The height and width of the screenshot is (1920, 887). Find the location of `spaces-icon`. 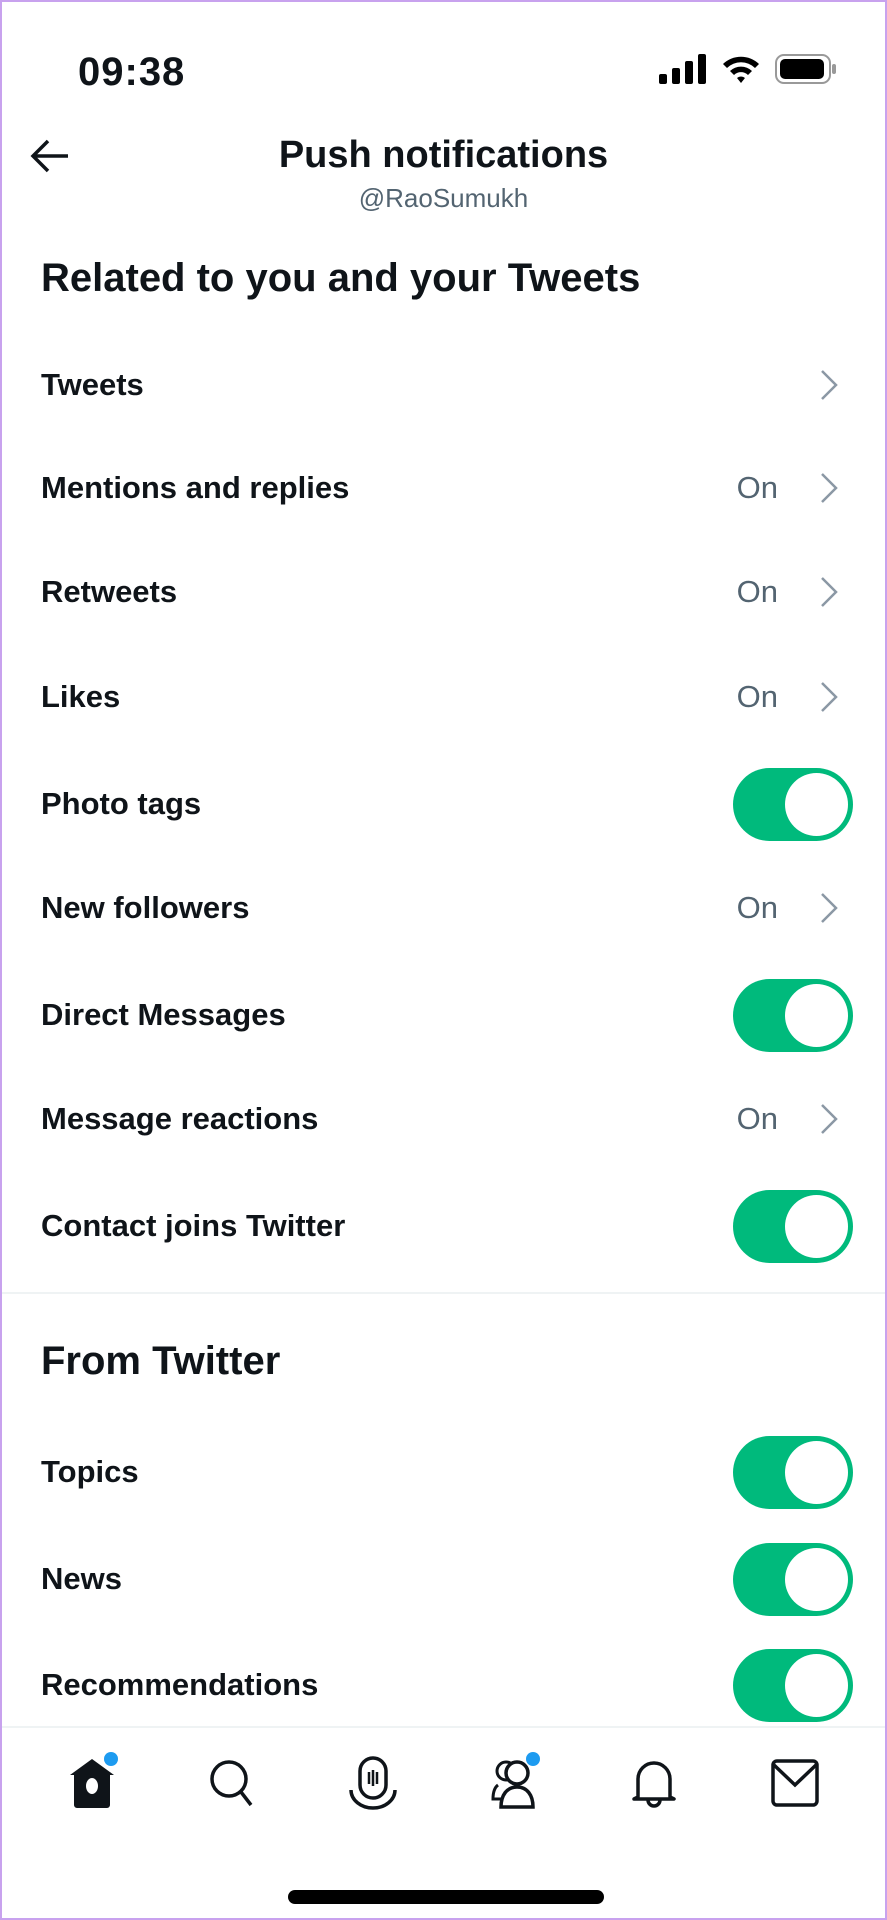

spaces-icon is located at coordinates (373, 1783).